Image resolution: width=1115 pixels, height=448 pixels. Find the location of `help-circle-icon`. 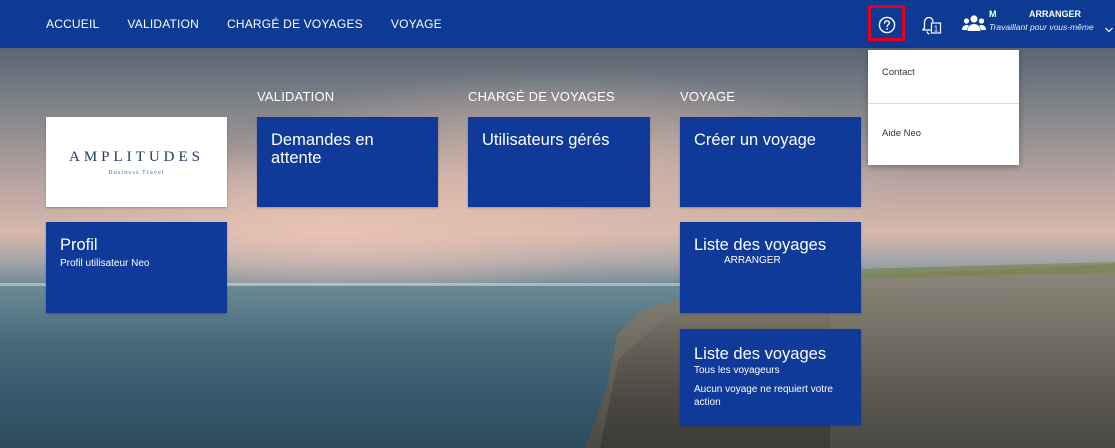

help-circle-icon is located at coordinates (887, 25).